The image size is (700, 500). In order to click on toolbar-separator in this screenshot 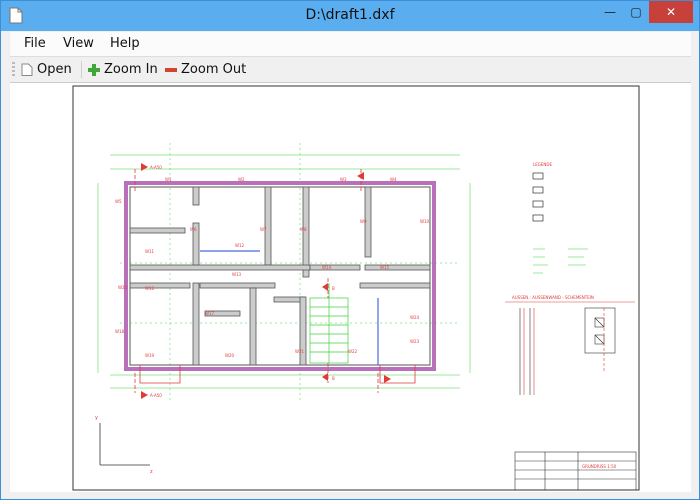, I will do `click(81, 69)`.